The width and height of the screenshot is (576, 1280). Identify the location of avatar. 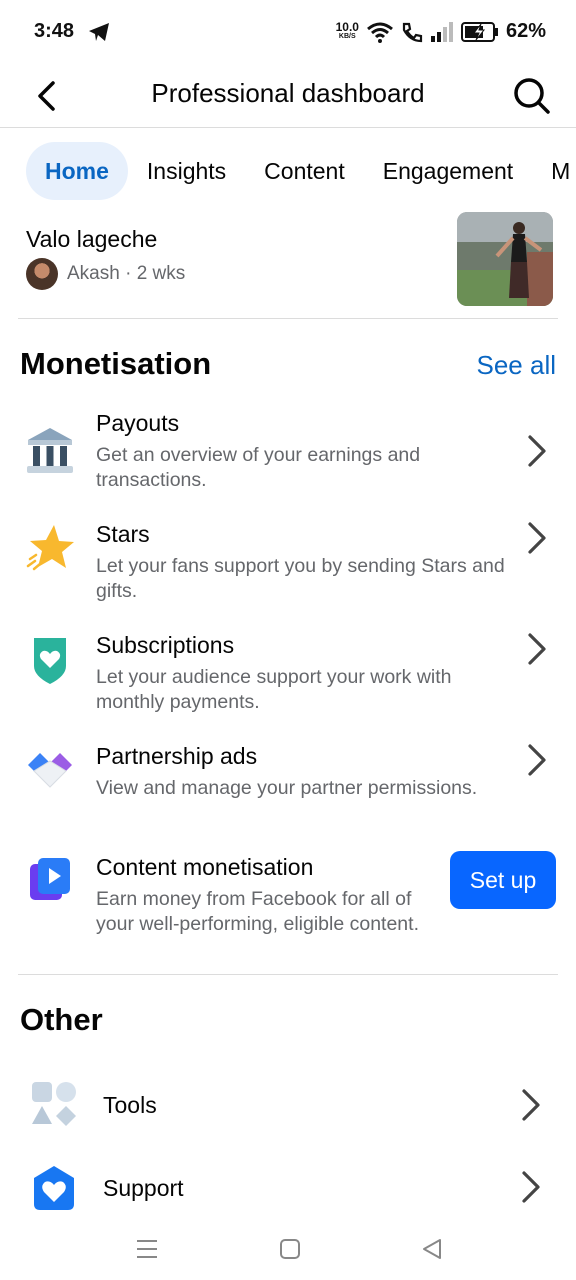
(42, 274).